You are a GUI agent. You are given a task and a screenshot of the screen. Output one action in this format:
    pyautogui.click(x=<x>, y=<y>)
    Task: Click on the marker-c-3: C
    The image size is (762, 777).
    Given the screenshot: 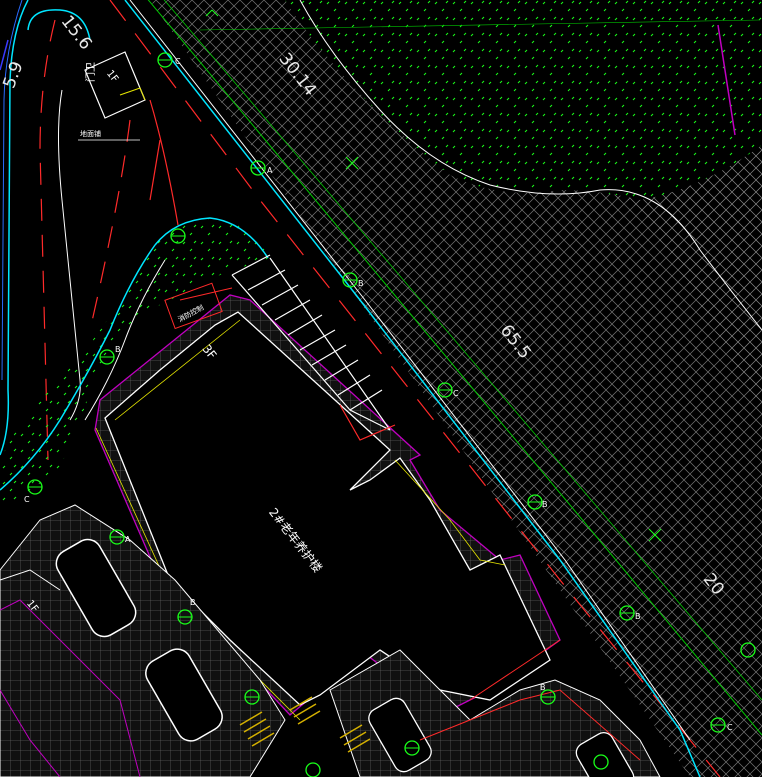 What is the action you would take?
    pyautogui.click(x=27, y=499)
    